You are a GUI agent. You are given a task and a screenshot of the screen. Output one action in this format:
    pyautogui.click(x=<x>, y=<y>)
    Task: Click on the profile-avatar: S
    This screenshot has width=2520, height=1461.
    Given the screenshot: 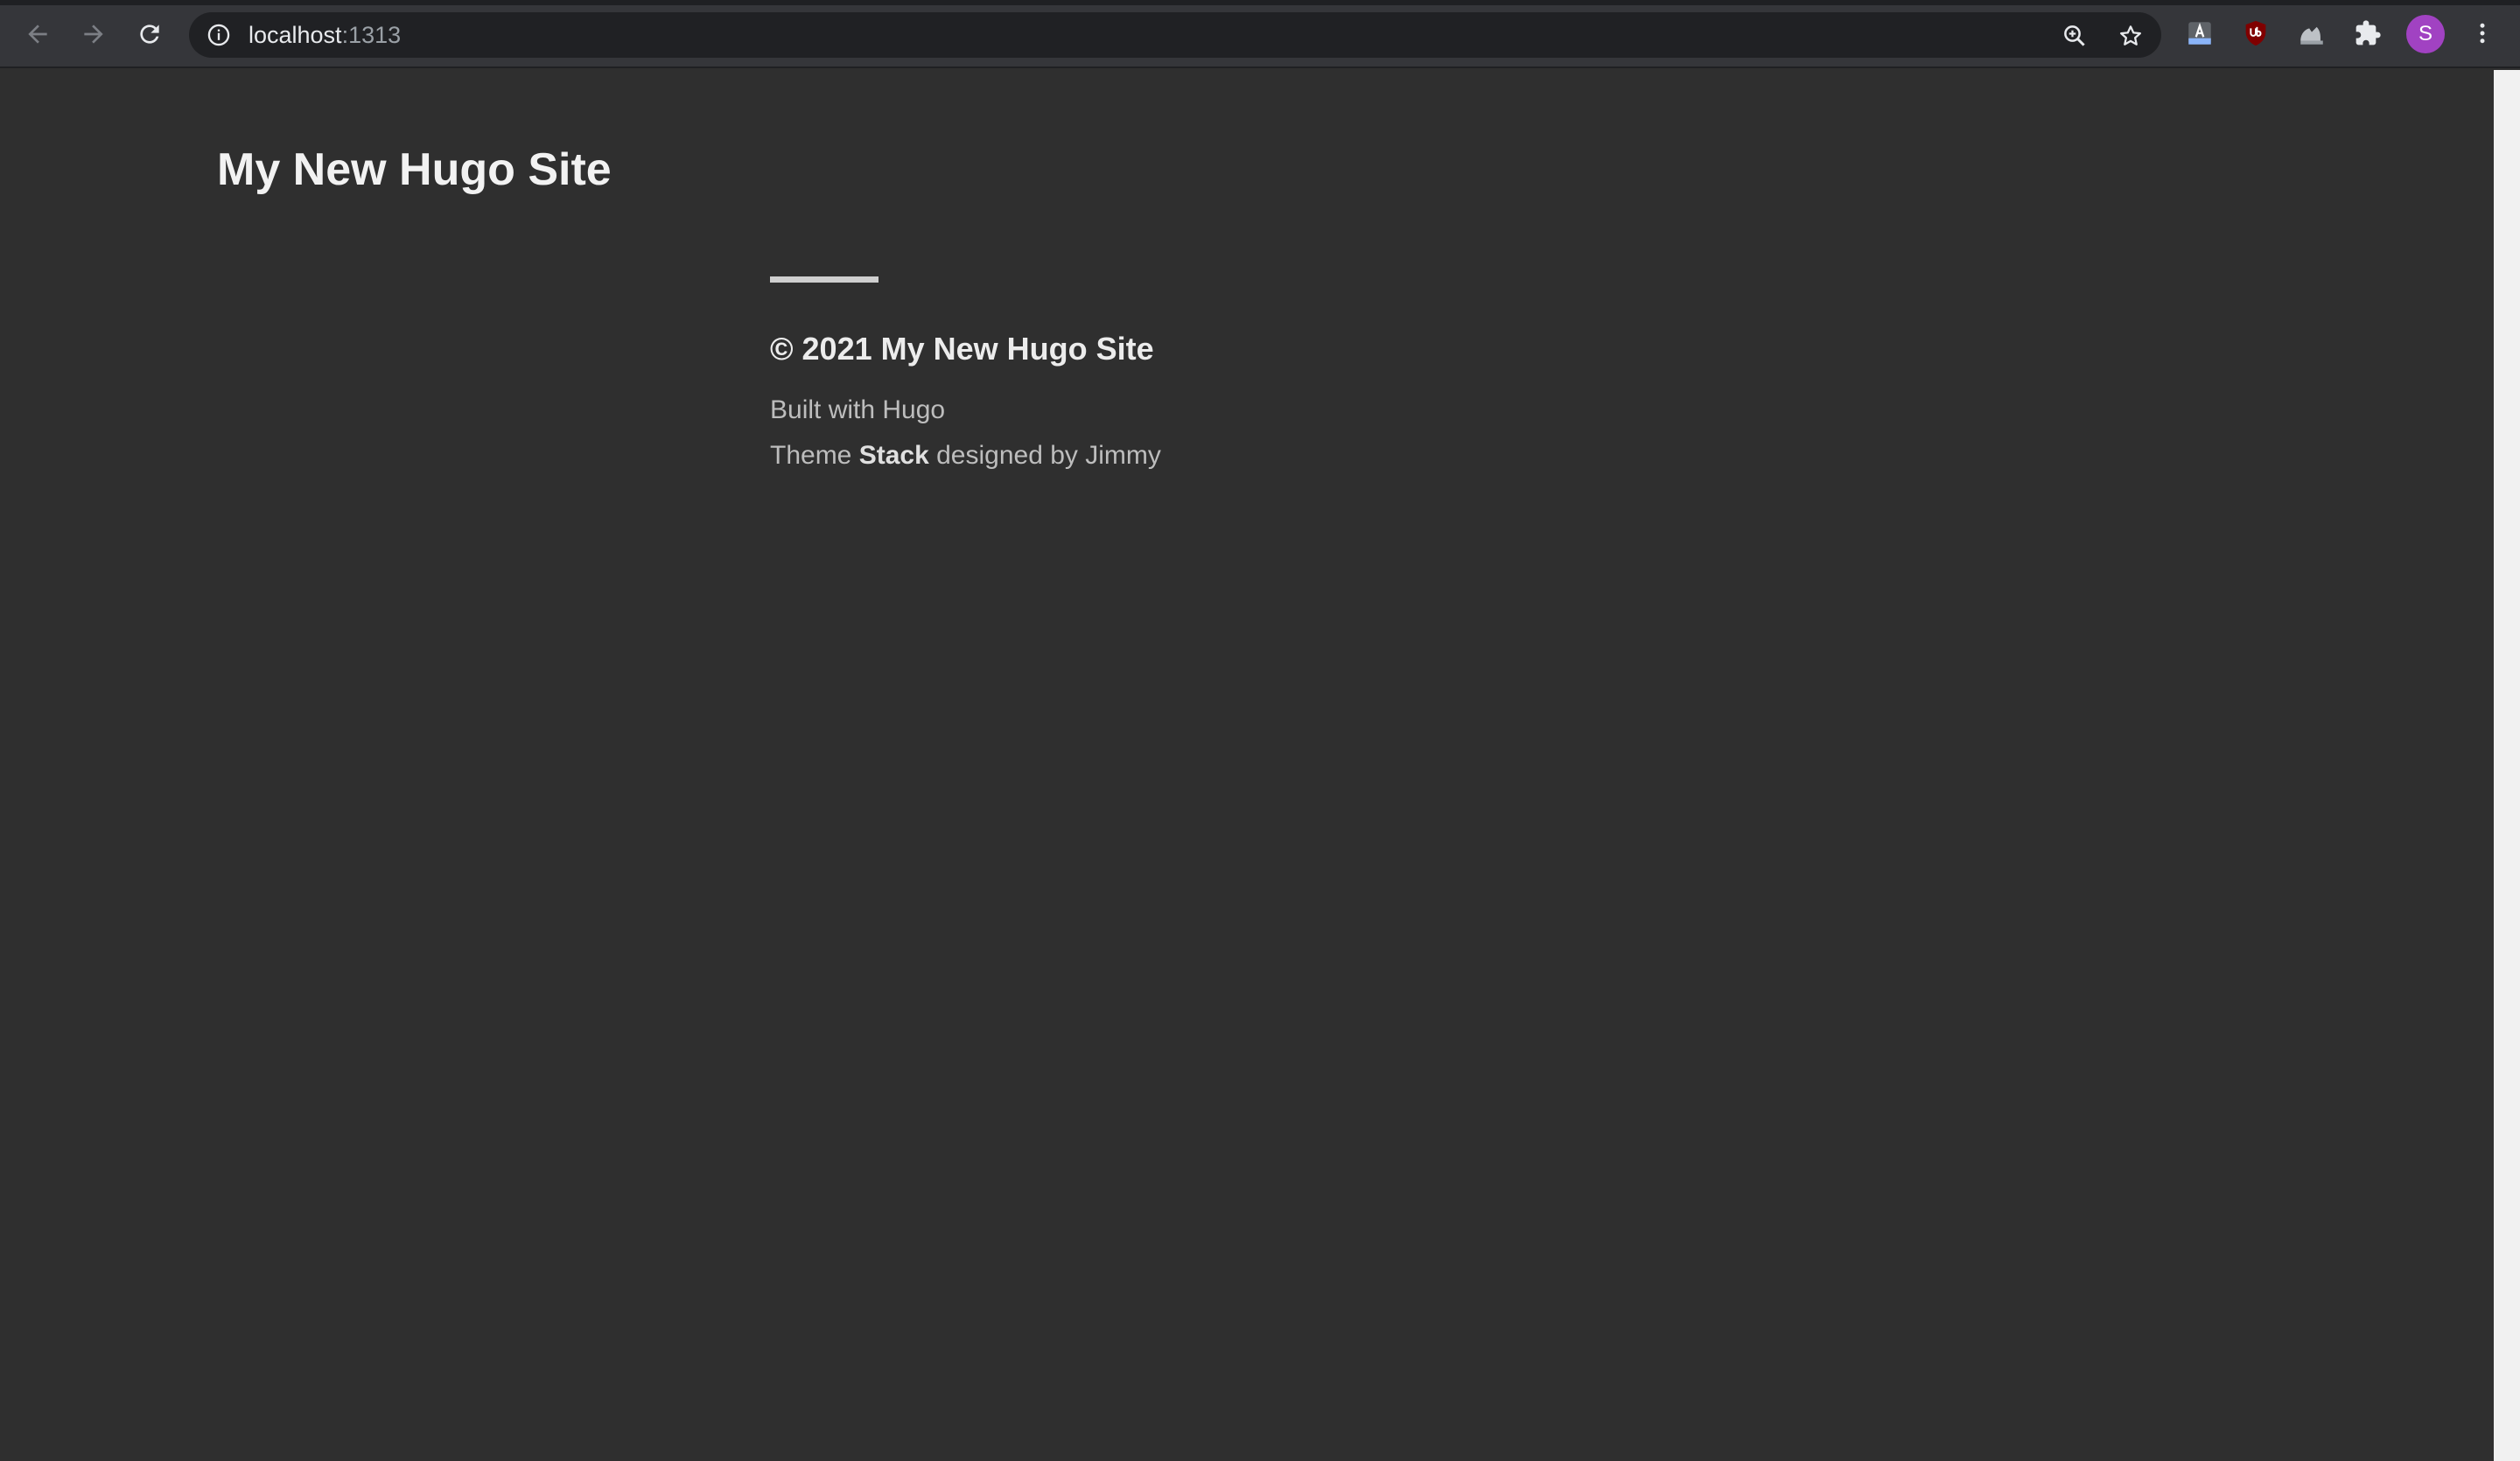 What is the action you would take?
    pyautogui.click(x=2425, y=34)
    